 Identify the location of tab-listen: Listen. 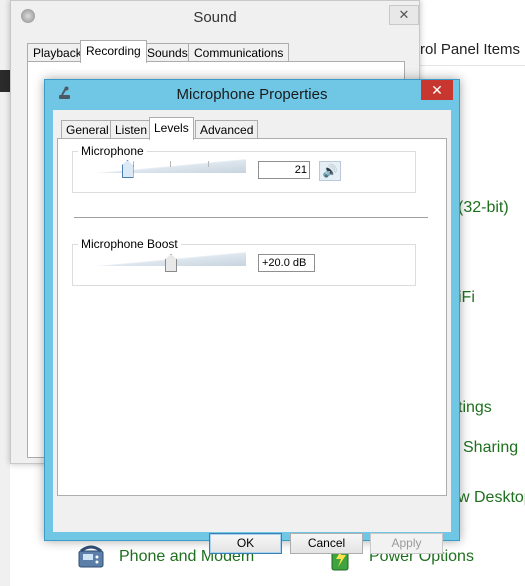
(131, 129).